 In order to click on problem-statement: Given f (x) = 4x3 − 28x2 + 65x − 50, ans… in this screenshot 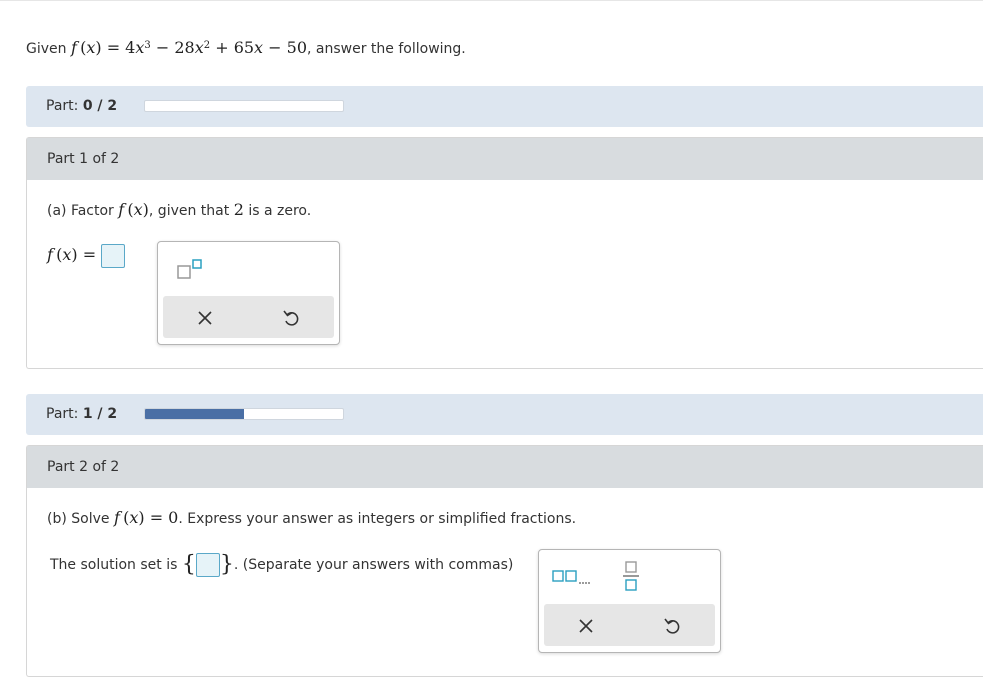, I will do `click(246, 47)`.